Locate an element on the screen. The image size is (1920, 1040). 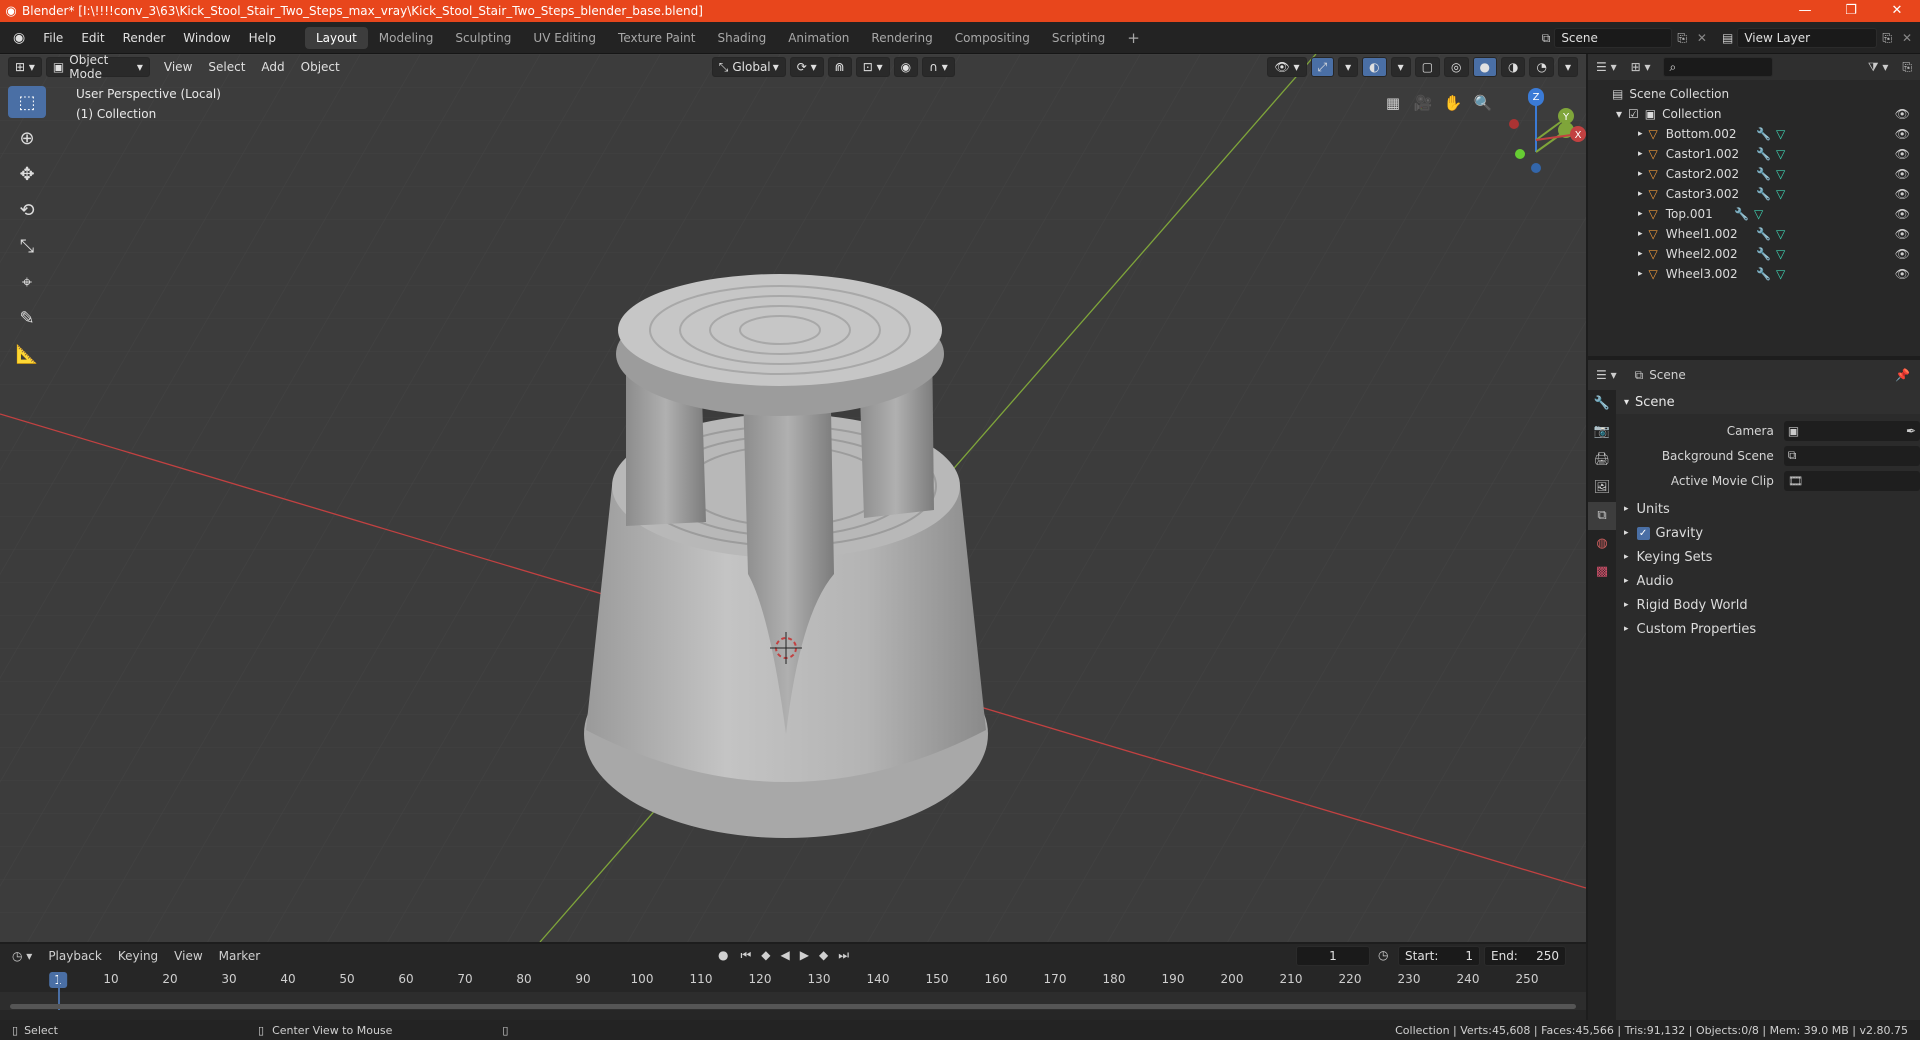
xray-toggle: ▢ is located at coordinates (1427, 67).